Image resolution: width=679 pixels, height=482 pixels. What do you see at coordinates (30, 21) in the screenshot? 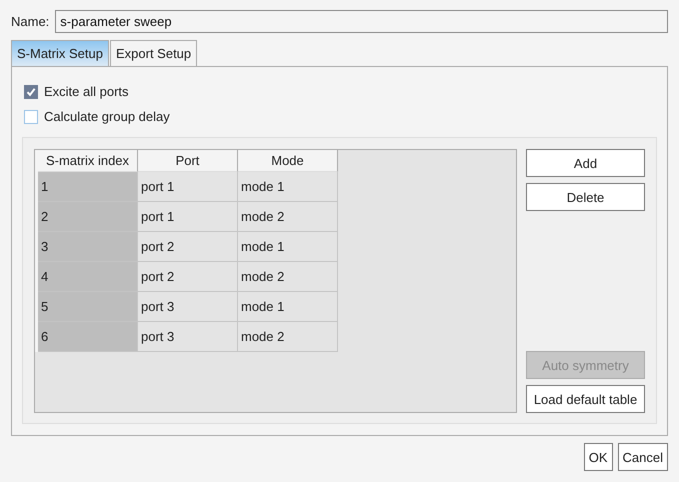
I see `name-label: Name:` at bounding box center [30, 21].